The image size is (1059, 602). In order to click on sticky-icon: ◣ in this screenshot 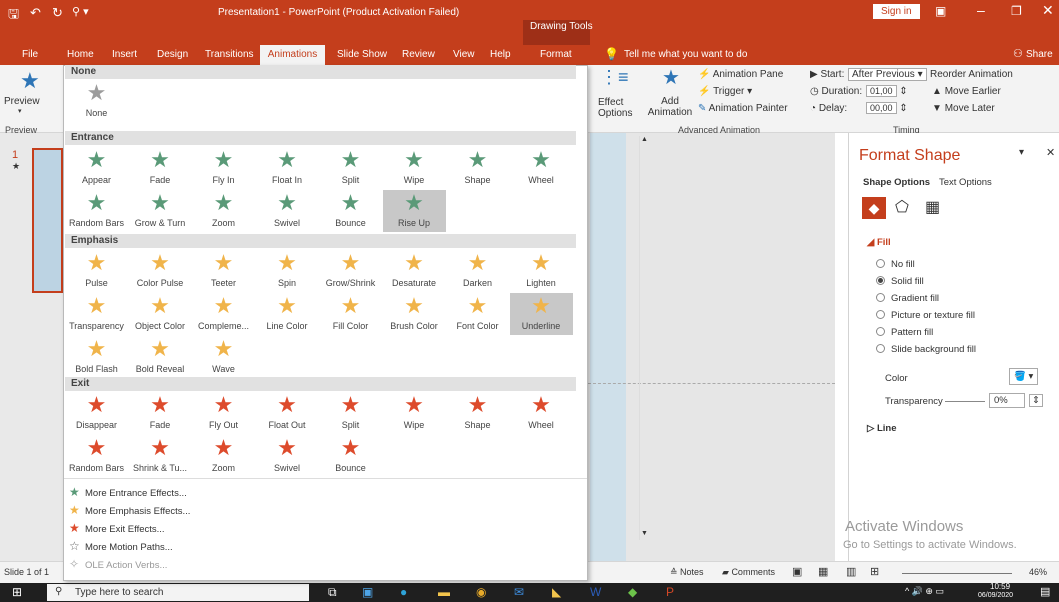, I will do `click(556, 592)`.